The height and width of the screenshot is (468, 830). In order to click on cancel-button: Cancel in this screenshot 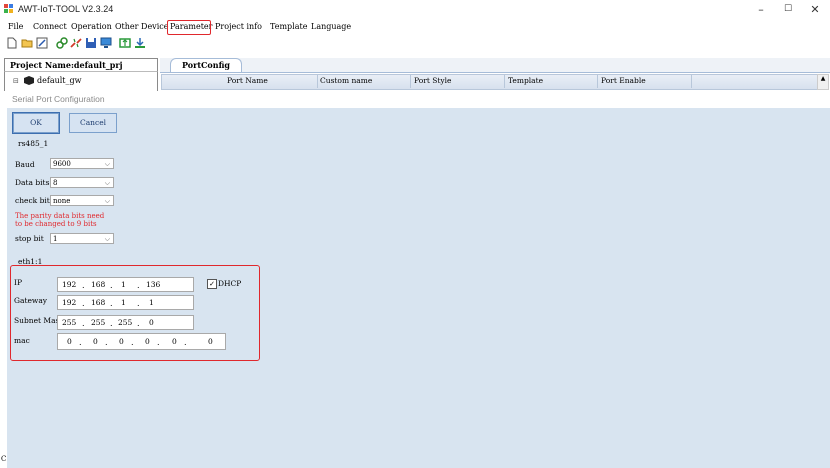, I will do `click(93, 123)`.